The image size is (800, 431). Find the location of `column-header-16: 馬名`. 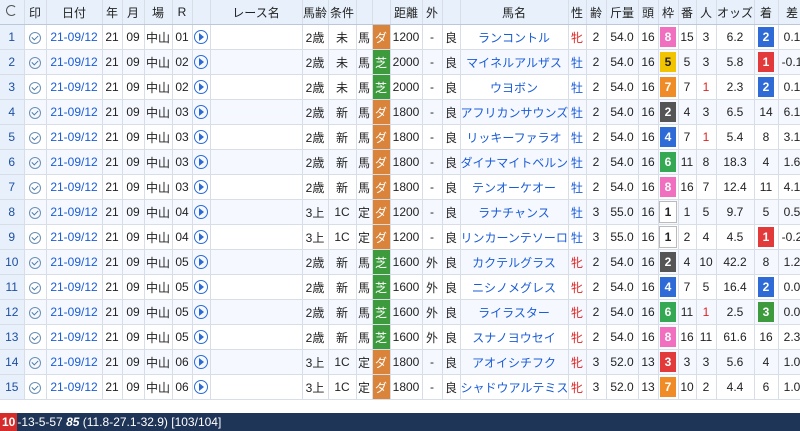

column-header-16: 馬名 is located at coordinates (514, 12).